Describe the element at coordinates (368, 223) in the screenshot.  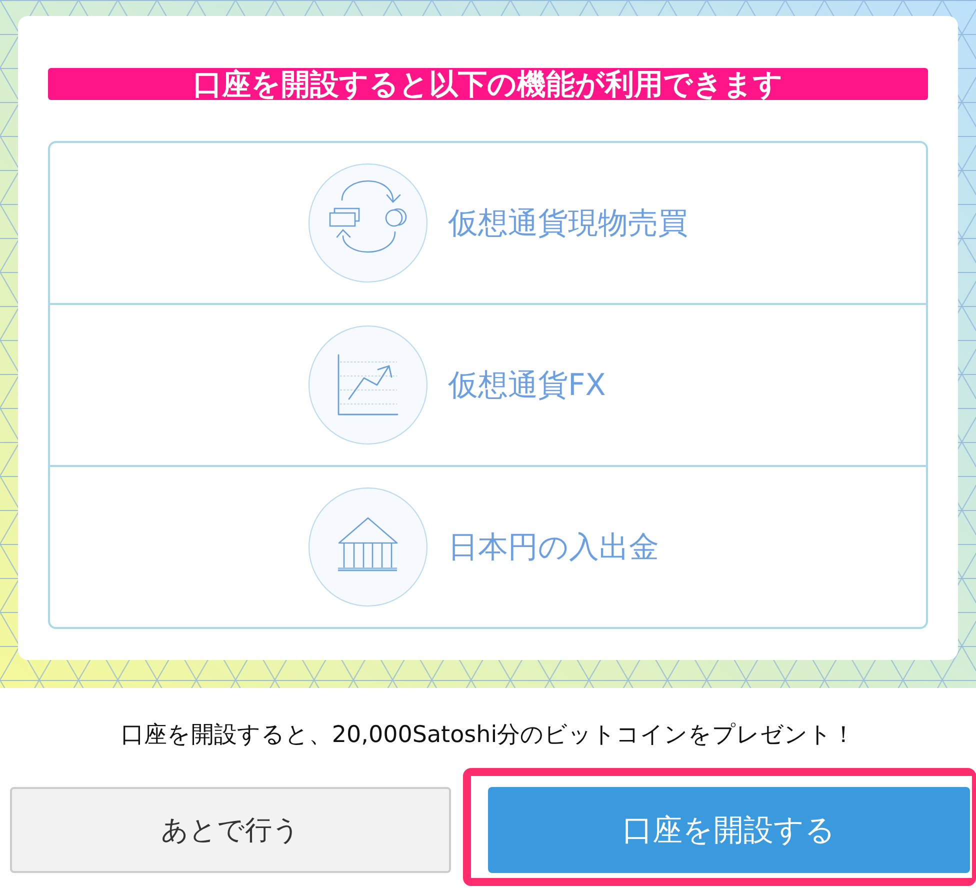
I see `circular-arrows-icon` at that location.